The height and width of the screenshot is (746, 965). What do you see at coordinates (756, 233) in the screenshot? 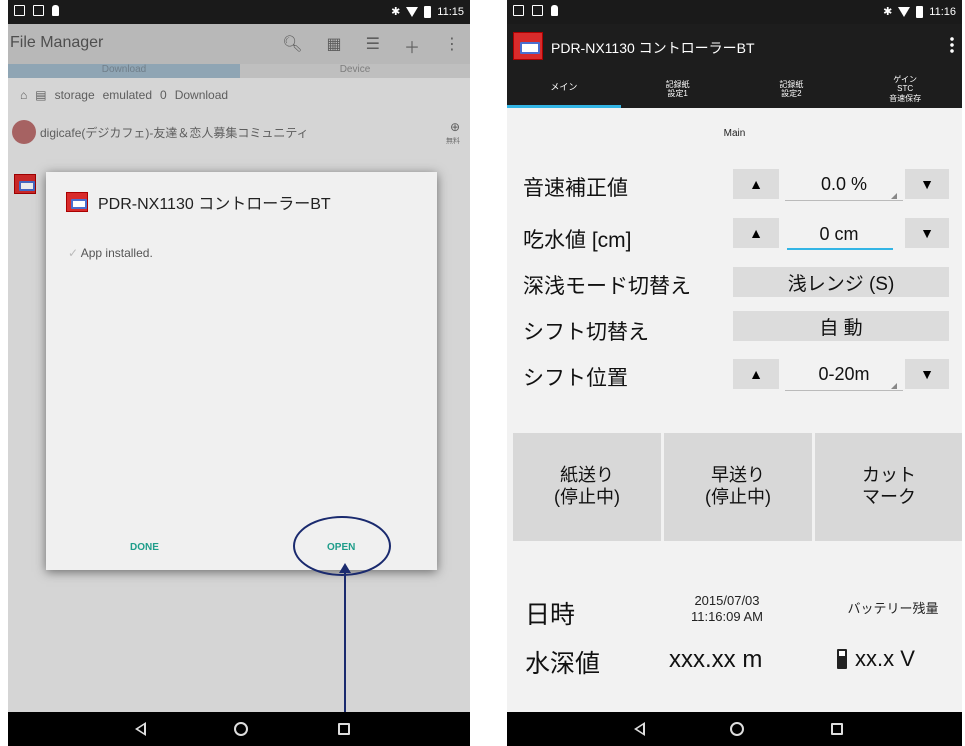
I see `draft-up-button: ▲` at bounding box center [756, 233].